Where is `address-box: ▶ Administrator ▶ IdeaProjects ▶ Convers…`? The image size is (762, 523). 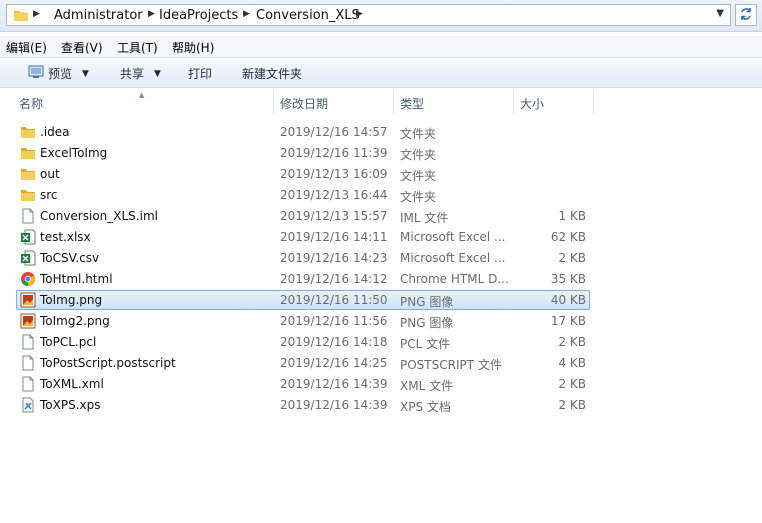 address-box: ▶ Administrator ▶ IdeaProjects ▶ Convers… is located at coordinates (368, 15).